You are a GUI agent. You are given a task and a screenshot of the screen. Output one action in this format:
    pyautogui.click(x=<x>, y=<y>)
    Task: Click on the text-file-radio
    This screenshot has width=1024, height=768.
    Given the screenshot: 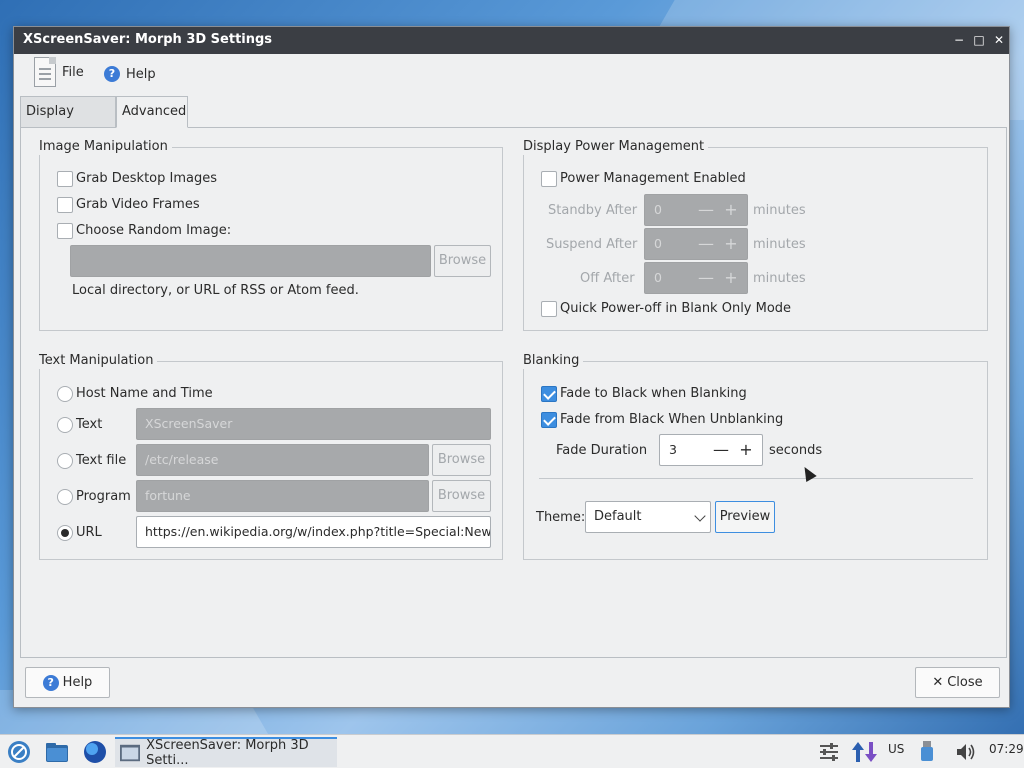 What is the action you would take?
    pyautogui.click(x=65, y=461)
    